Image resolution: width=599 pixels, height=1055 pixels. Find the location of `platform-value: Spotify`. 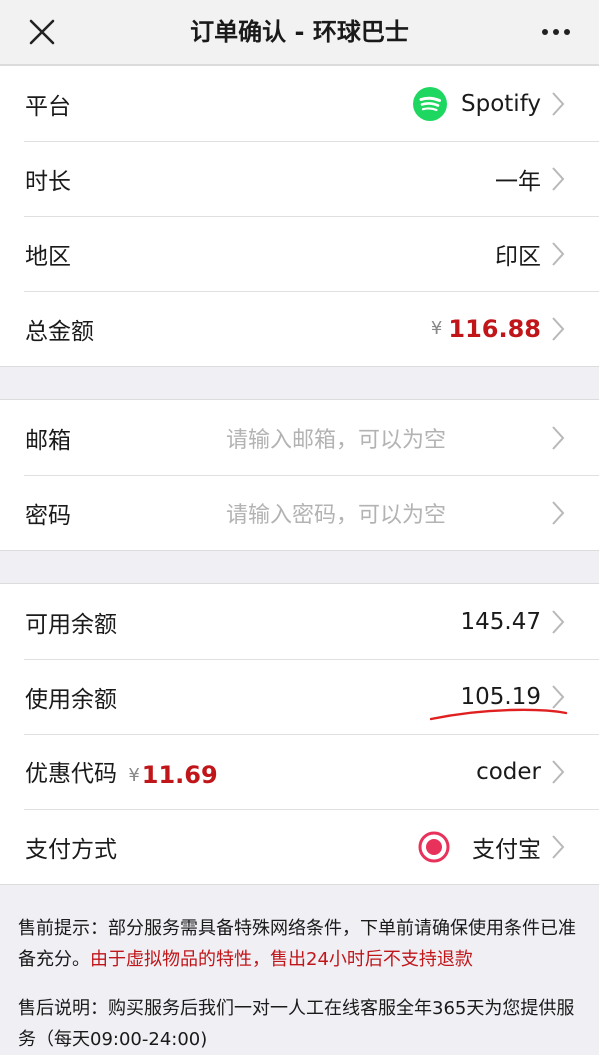

platform-value: Spotify is located at coordinates (477, 103).